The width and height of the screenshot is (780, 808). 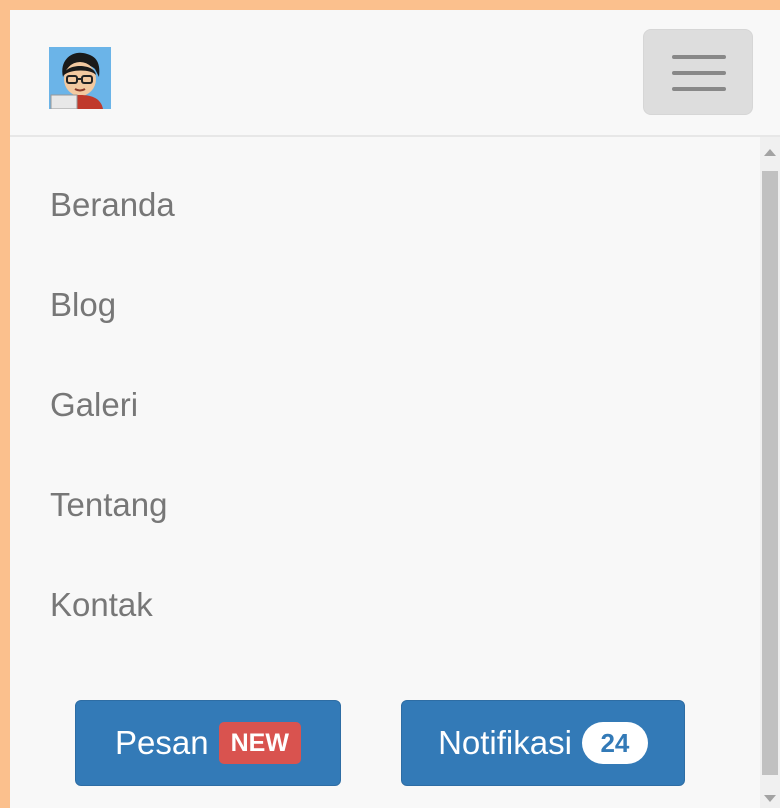 What do you see at coordinates (112, 205) in the screenshot?
I see `nav-item-beranda: Beranda` at bounding box center [112, 205].